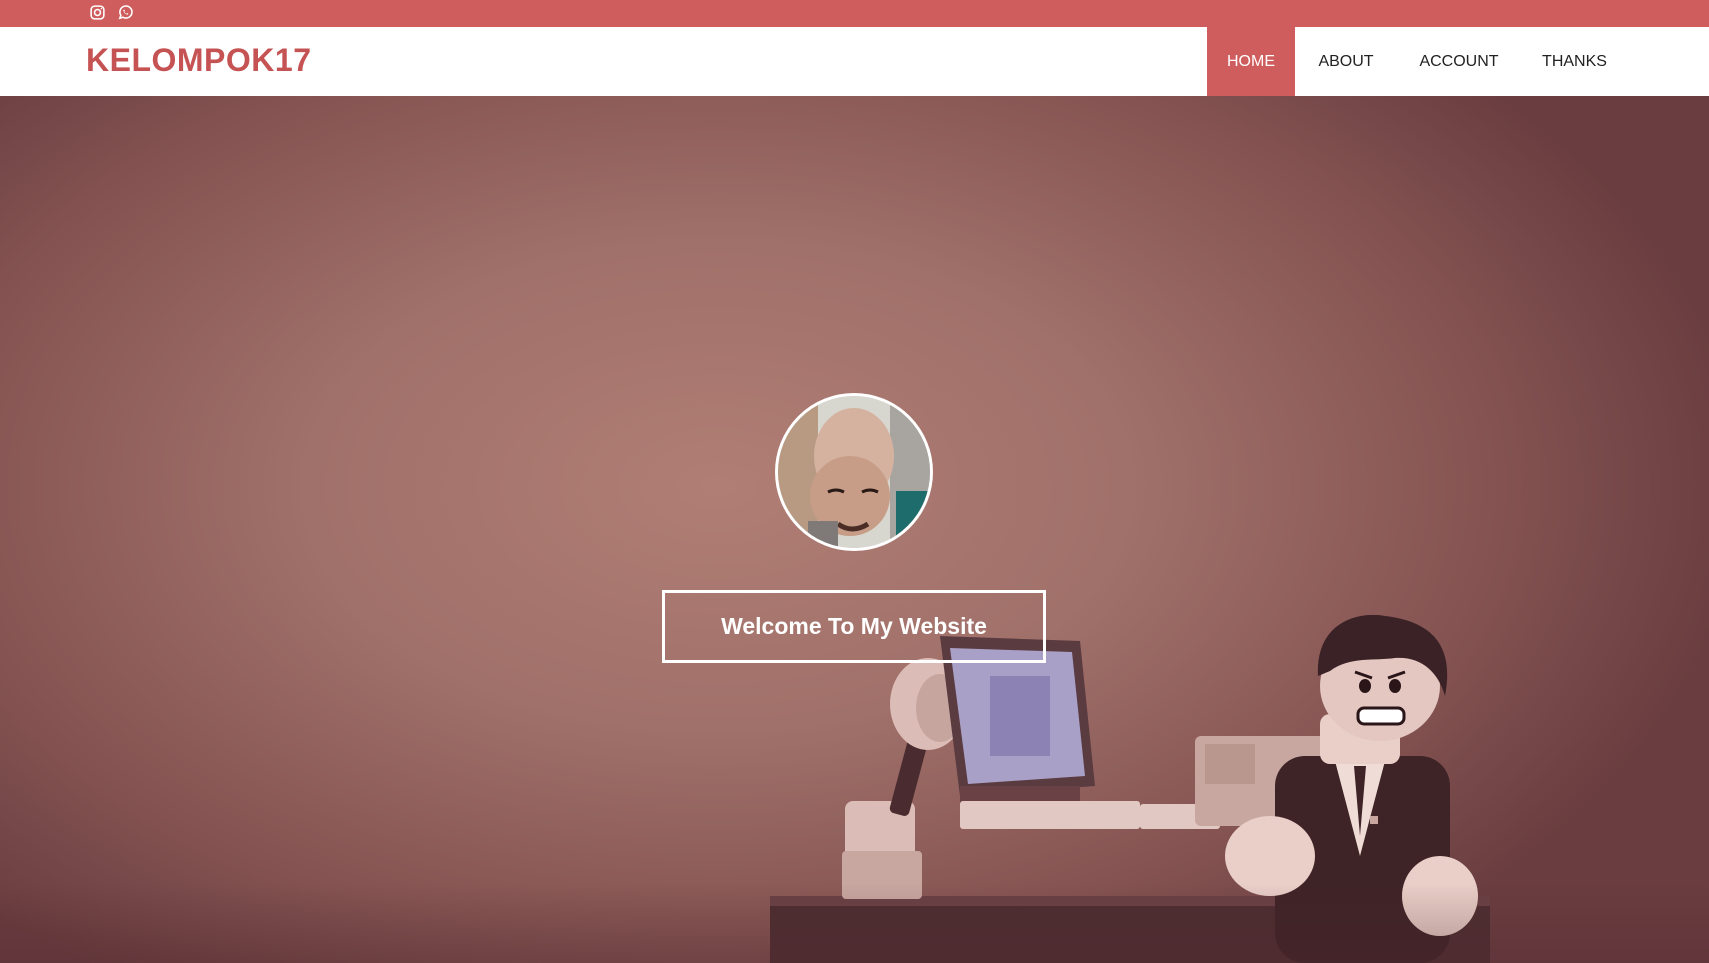 This screenshot has height=963, width=1709. What do you see at coordinates (1251, 61) in the screenshot?
I see `nav-home: HOME` at bounding box center [1251, 61].